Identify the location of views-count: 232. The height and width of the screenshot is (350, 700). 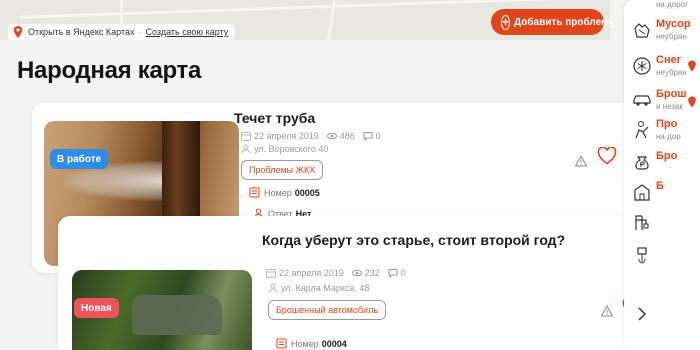
(372, 273).